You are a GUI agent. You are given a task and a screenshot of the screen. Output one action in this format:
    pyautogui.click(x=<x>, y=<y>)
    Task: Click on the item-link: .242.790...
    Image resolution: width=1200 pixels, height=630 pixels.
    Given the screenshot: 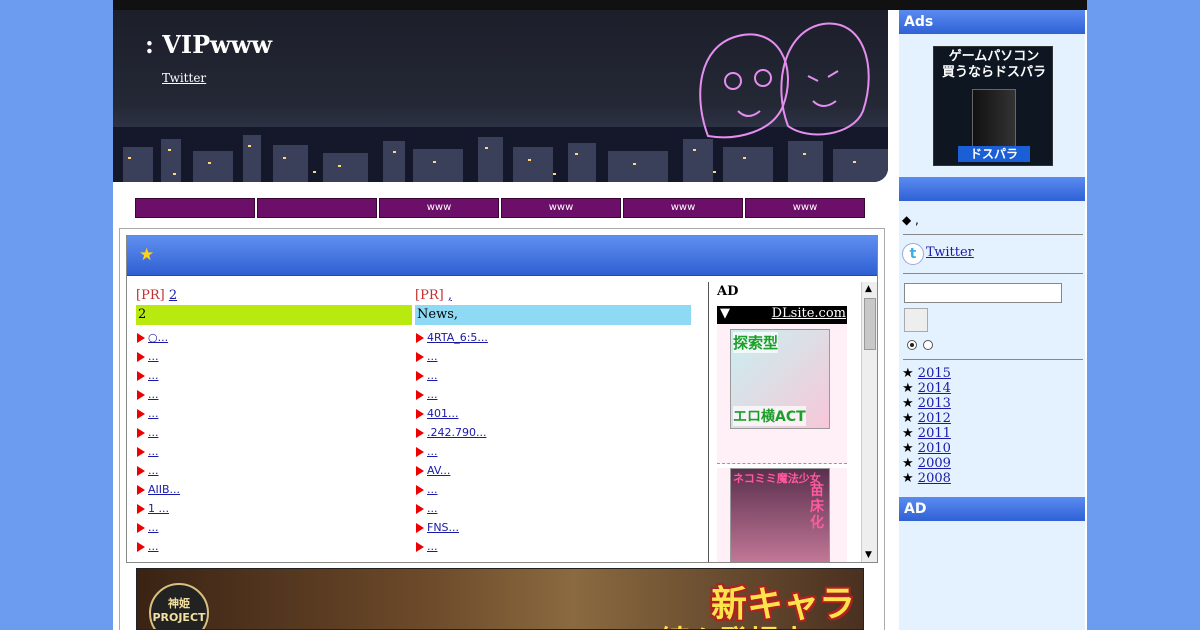 What is the action you would take?
    pyautogui.click(x=456, y=432)
    